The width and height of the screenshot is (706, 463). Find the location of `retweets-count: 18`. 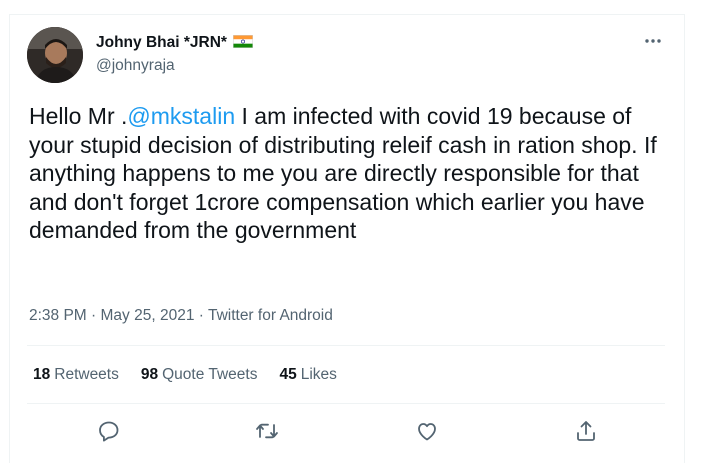

retweets-count: 18 is located at coordinates (42, 374).